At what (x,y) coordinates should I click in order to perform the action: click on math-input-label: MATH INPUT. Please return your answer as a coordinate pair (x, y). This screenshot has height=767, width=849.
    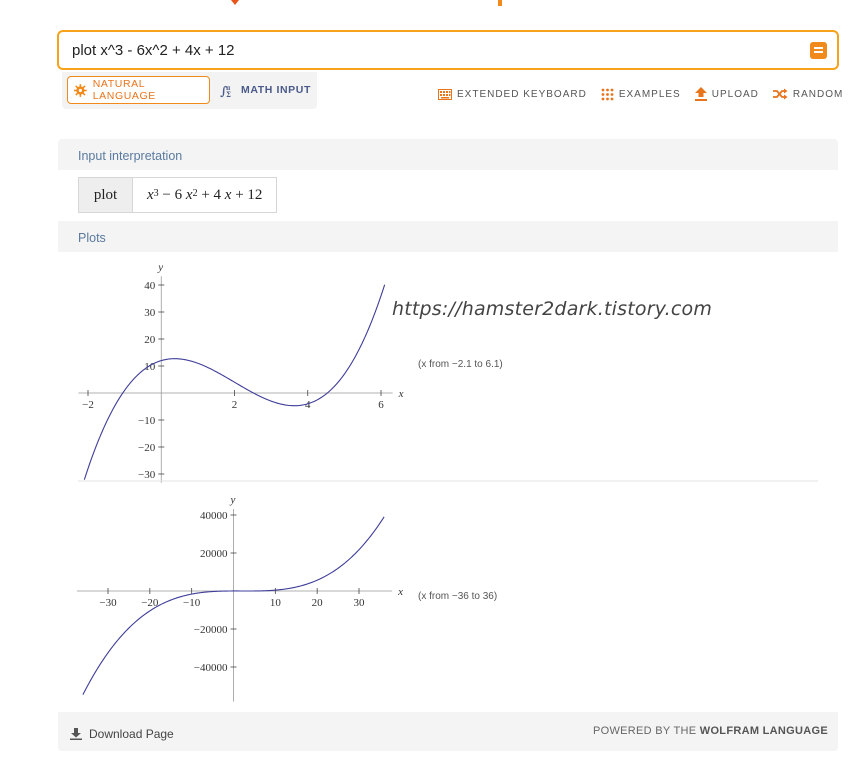
    Looking at the image, I should click on (276, 90).